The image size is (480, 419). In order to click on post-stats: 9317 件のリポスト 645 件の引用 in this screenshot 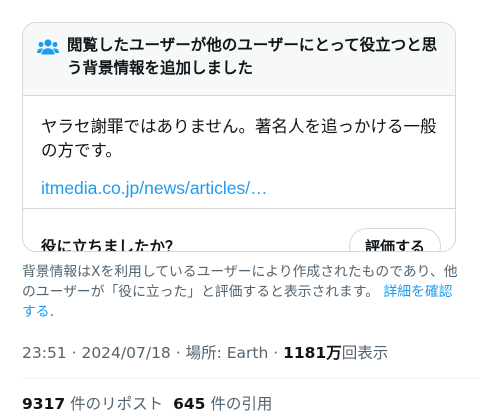, I will do `click(147, 403)`.